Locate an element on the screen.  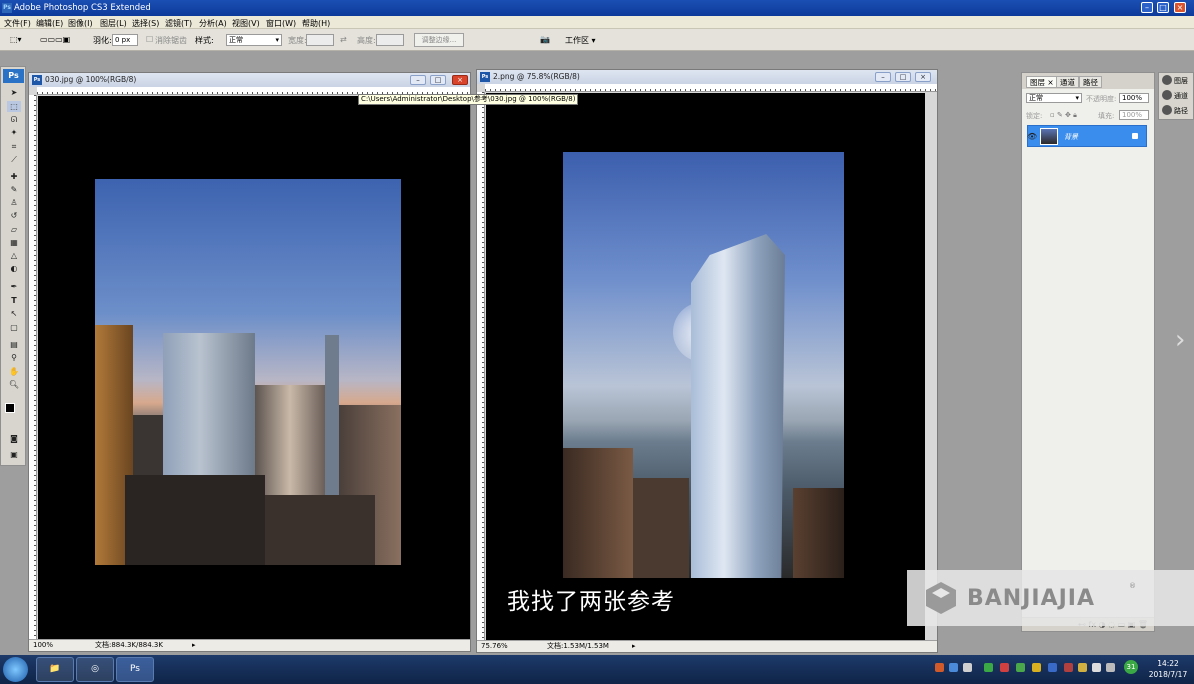
tab-paths: 路径 is located at coordinates (1090, 82).